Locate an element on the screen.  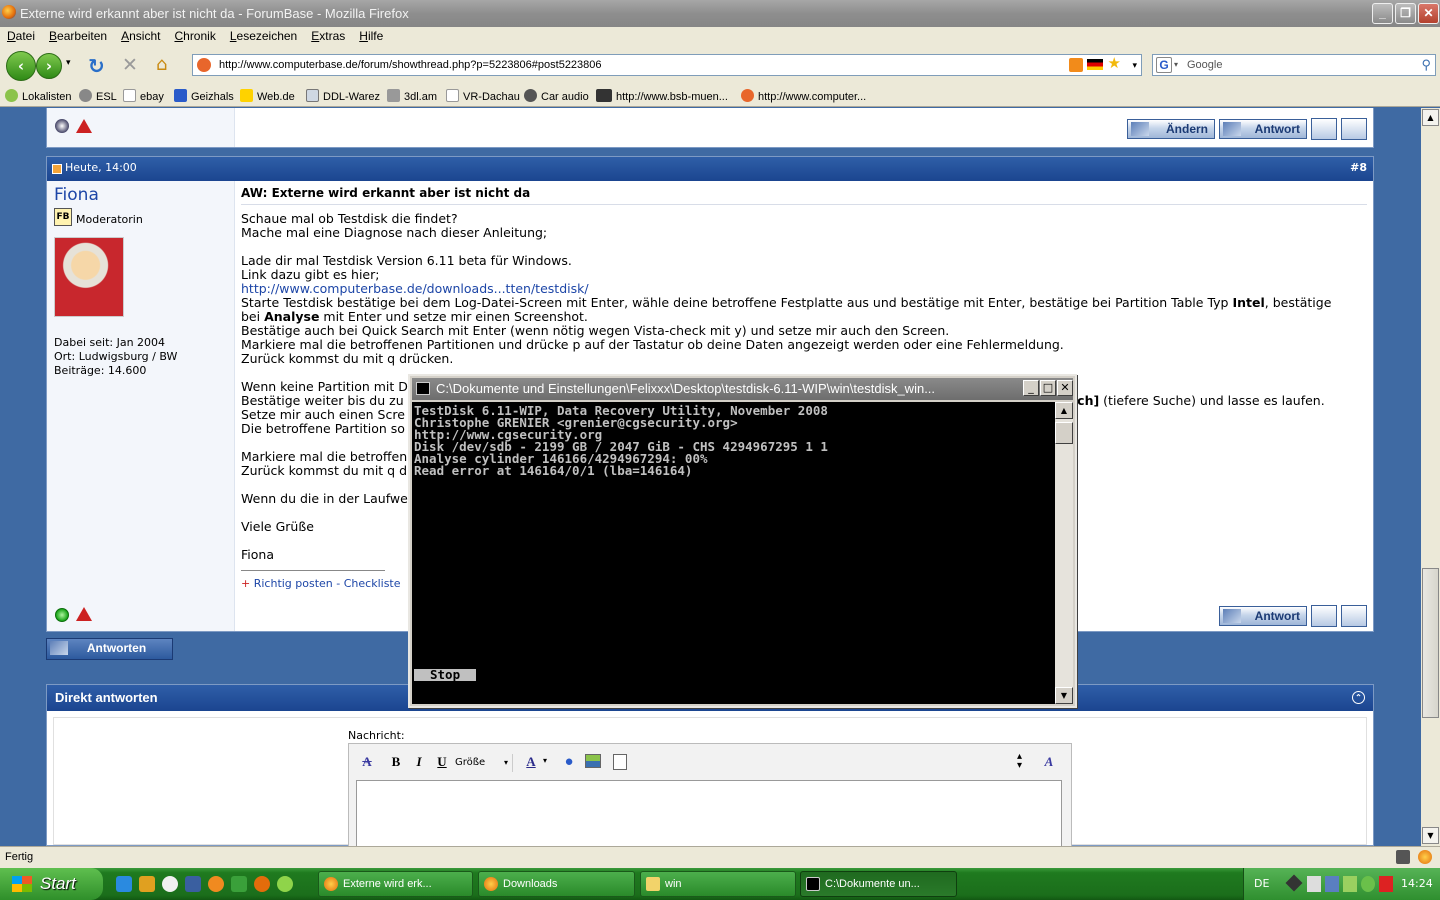
switch-editor-icon: A is located at coordinates (1049, 762).